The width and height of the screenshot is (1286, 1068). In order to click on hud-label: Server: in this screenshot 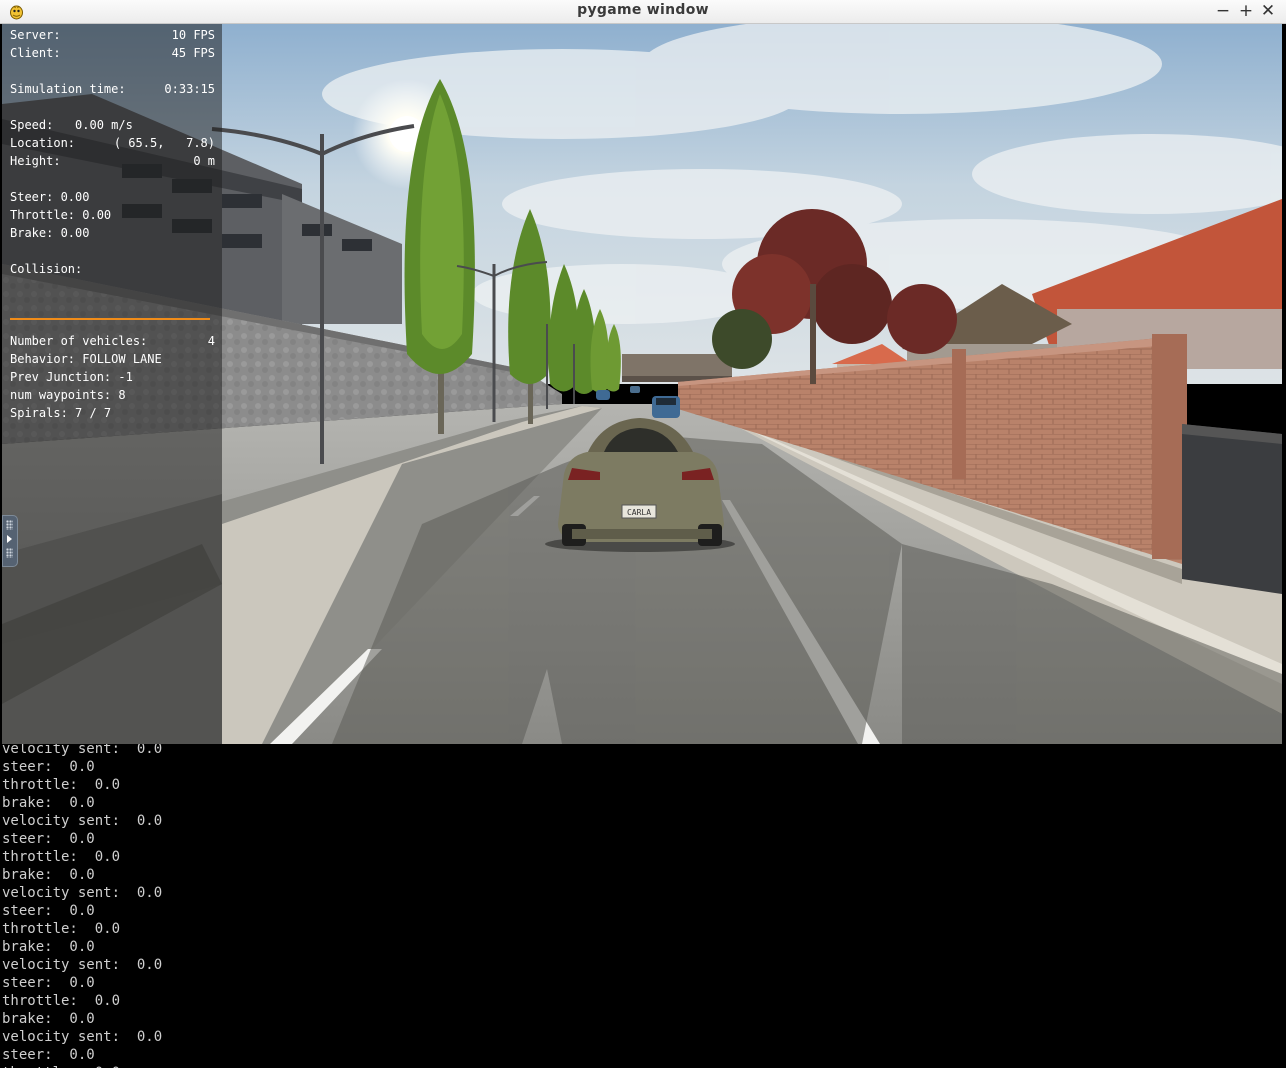, I will do `click(35, 35)`.